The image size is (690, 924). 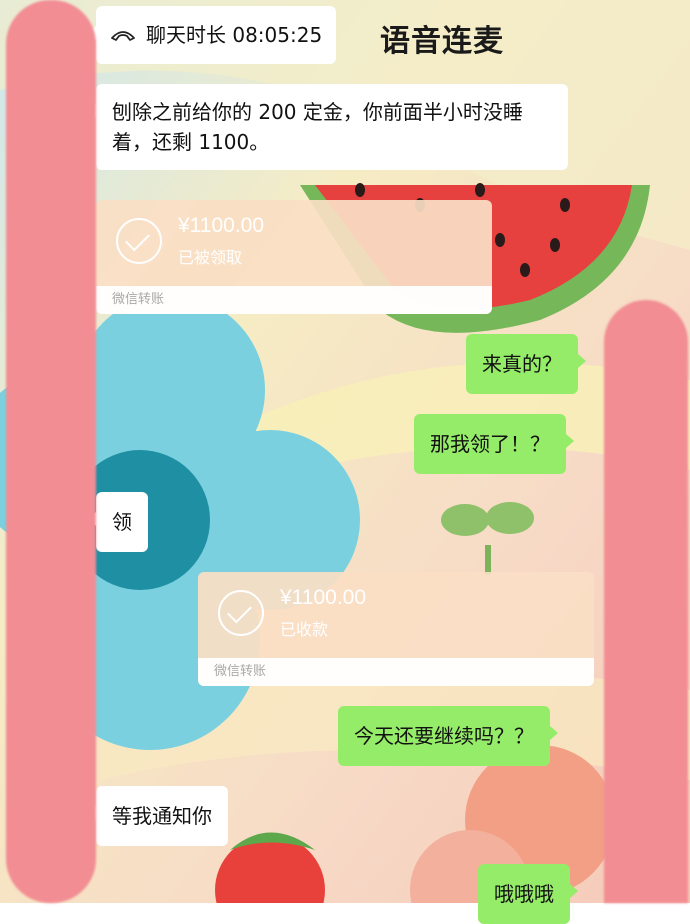 I want to click on message-bubble-received: 领, so click(x=118, y=522).